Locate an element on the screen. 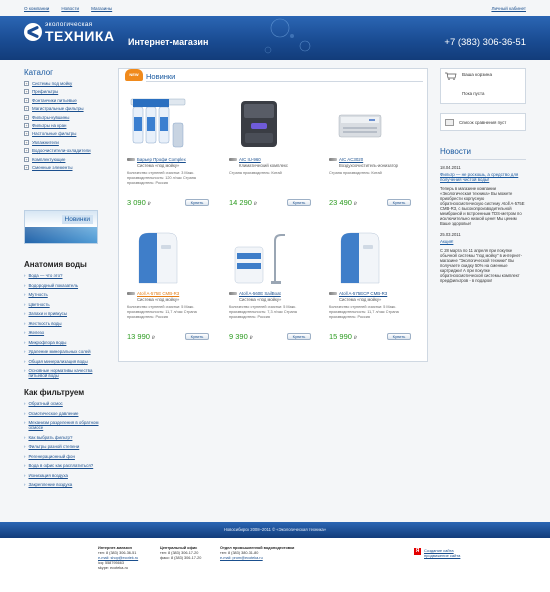  how-link: Регенерационный фон is located at coordinates (51, 456).